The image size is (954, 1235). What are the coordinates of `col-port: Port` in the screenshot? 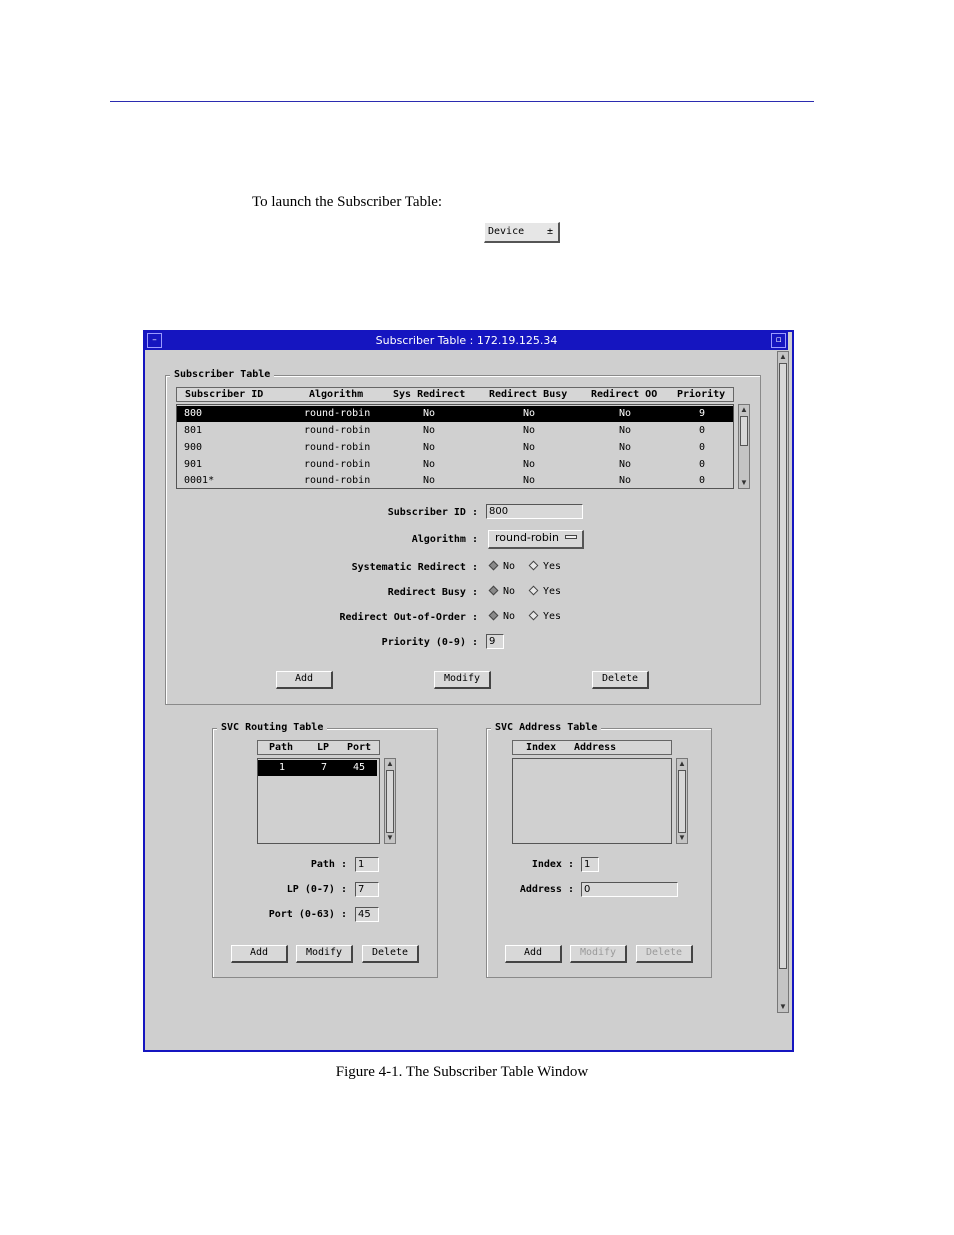 It's located at (359, 747).